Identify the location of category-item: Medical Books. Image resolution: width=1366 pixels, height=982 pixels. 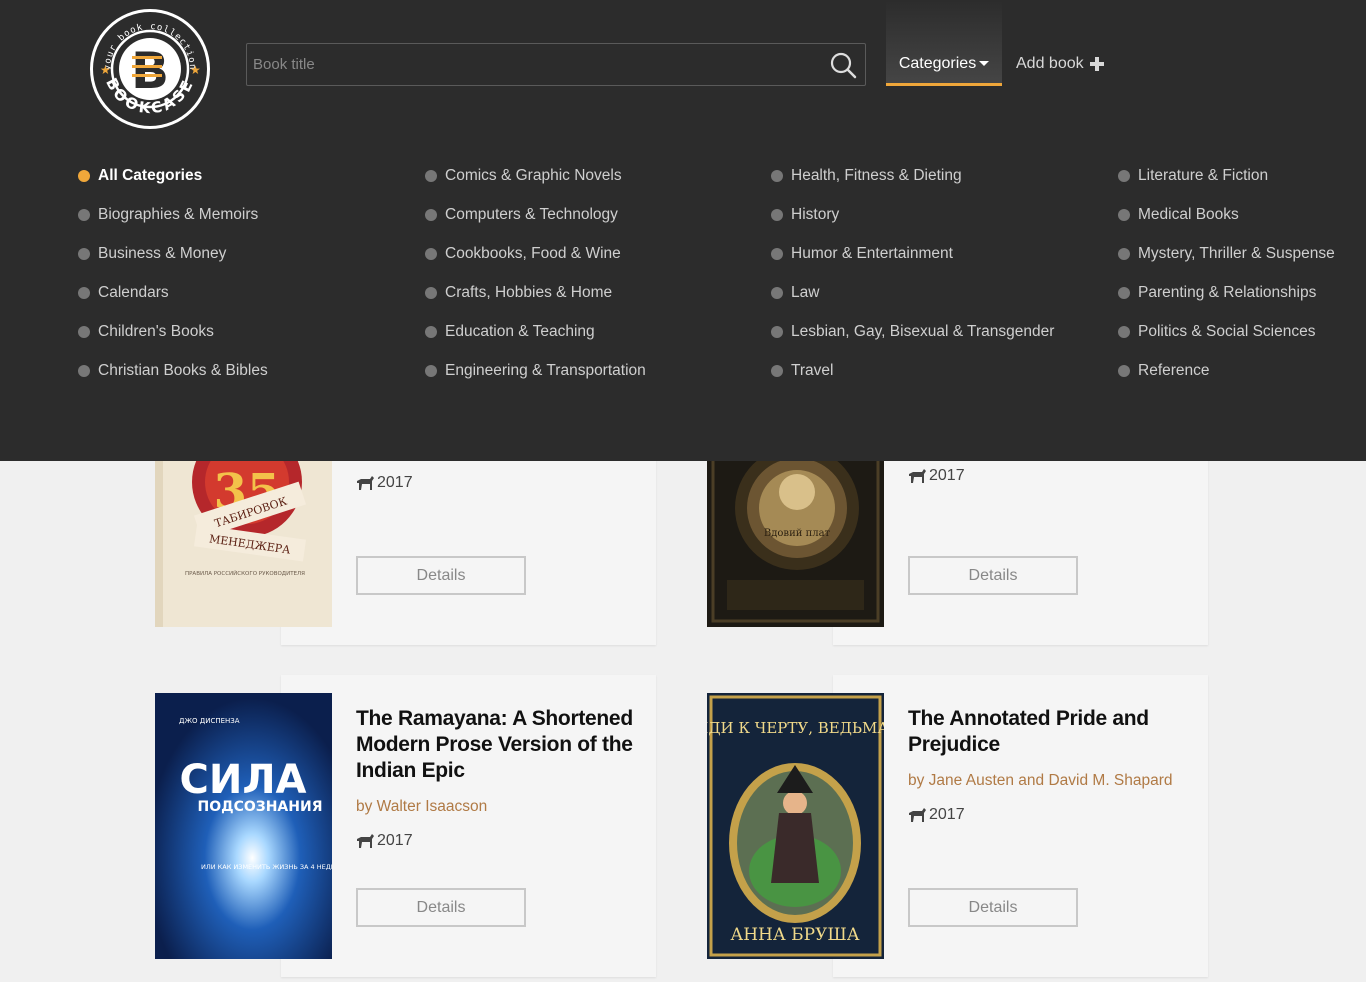
(1178, 215).